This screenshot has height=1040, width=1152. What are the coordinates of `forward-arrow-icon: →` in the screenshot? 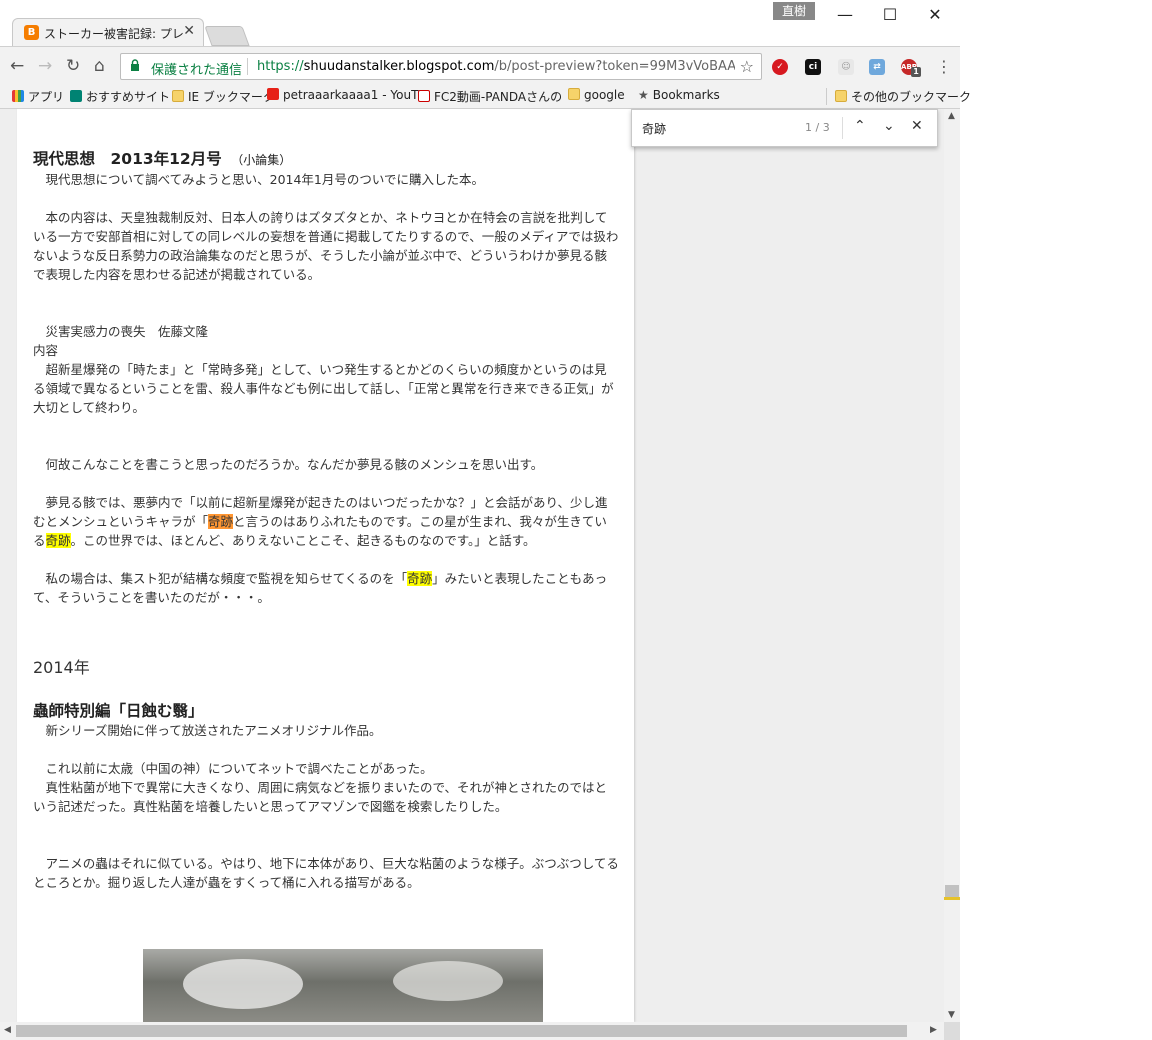 It's located at (45, 66).